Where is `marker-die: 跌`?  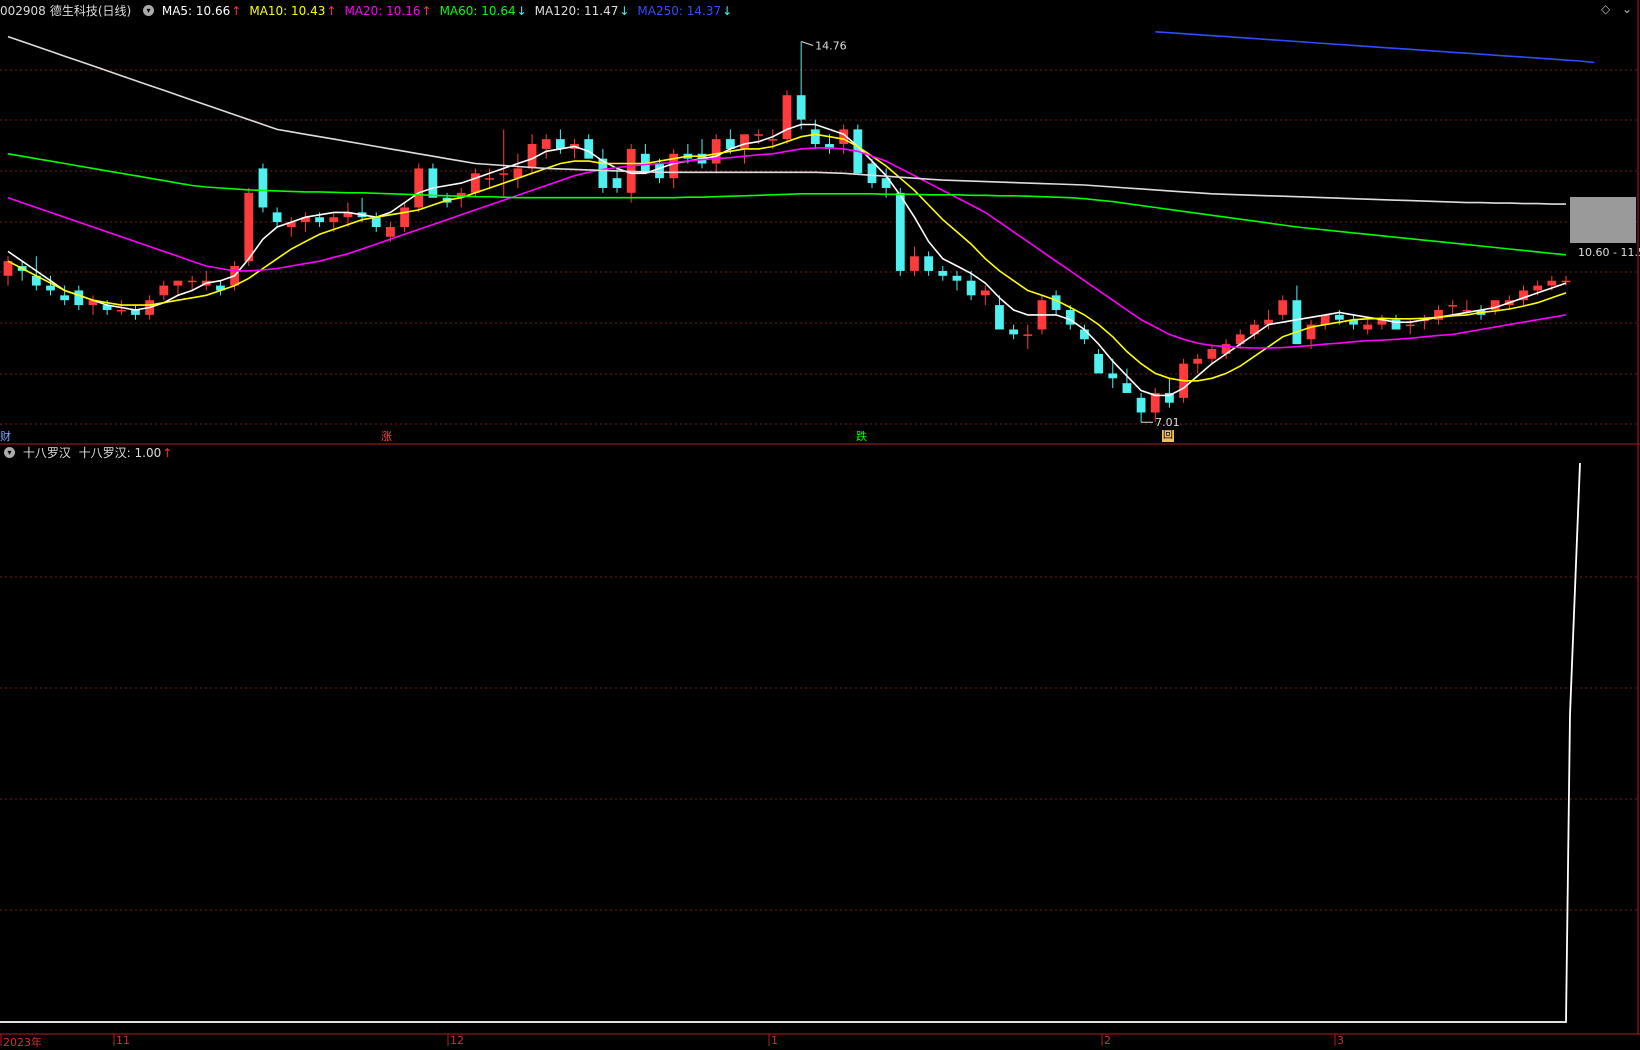
marker-die: 跌 is located at coordinates (861, 436).